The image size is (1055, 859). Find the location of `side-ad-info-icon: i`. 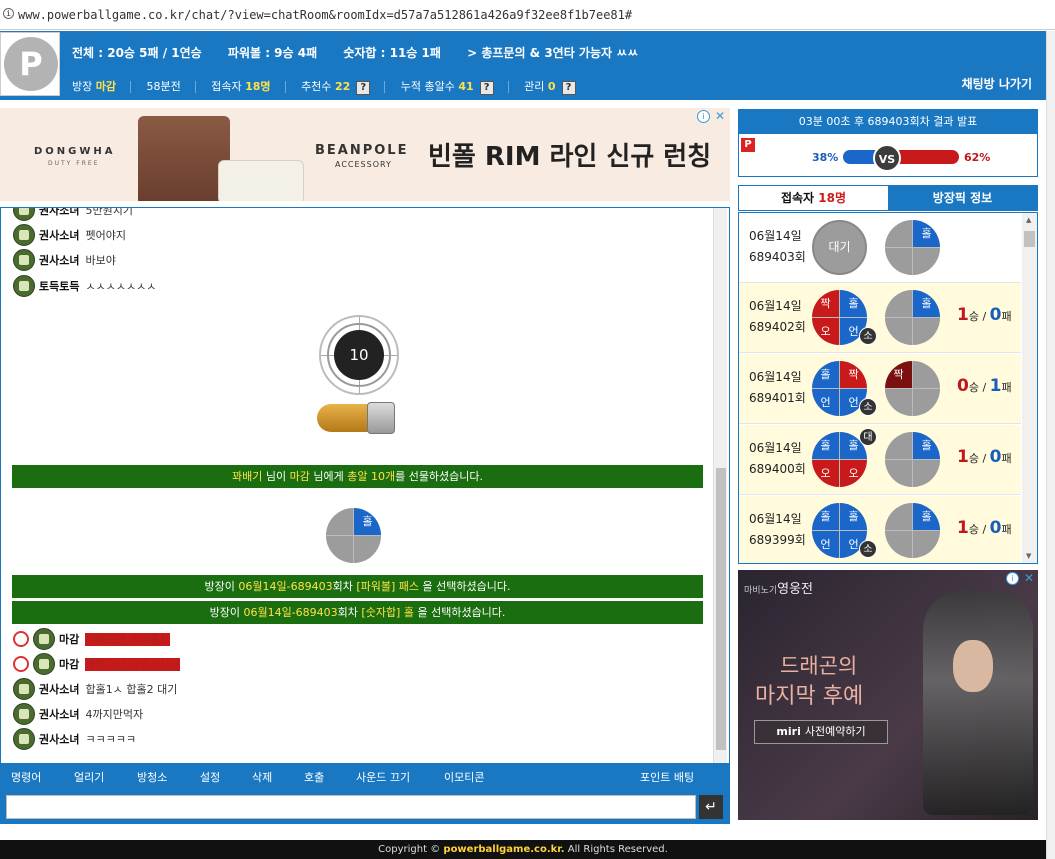

side-ad-info-icon: i is located at coordinates (1012, 578).